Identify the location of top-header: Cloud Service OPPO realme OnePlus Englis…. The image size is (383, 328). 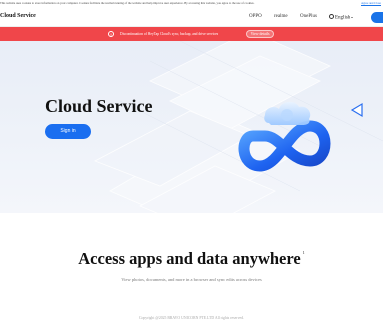
(191, 17).